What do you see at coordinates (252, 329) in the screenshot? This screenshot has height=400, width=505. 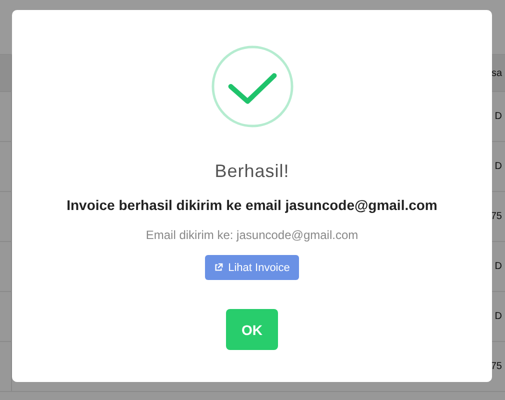 I see `ok-button: OK` at bounding box center [252, 329].